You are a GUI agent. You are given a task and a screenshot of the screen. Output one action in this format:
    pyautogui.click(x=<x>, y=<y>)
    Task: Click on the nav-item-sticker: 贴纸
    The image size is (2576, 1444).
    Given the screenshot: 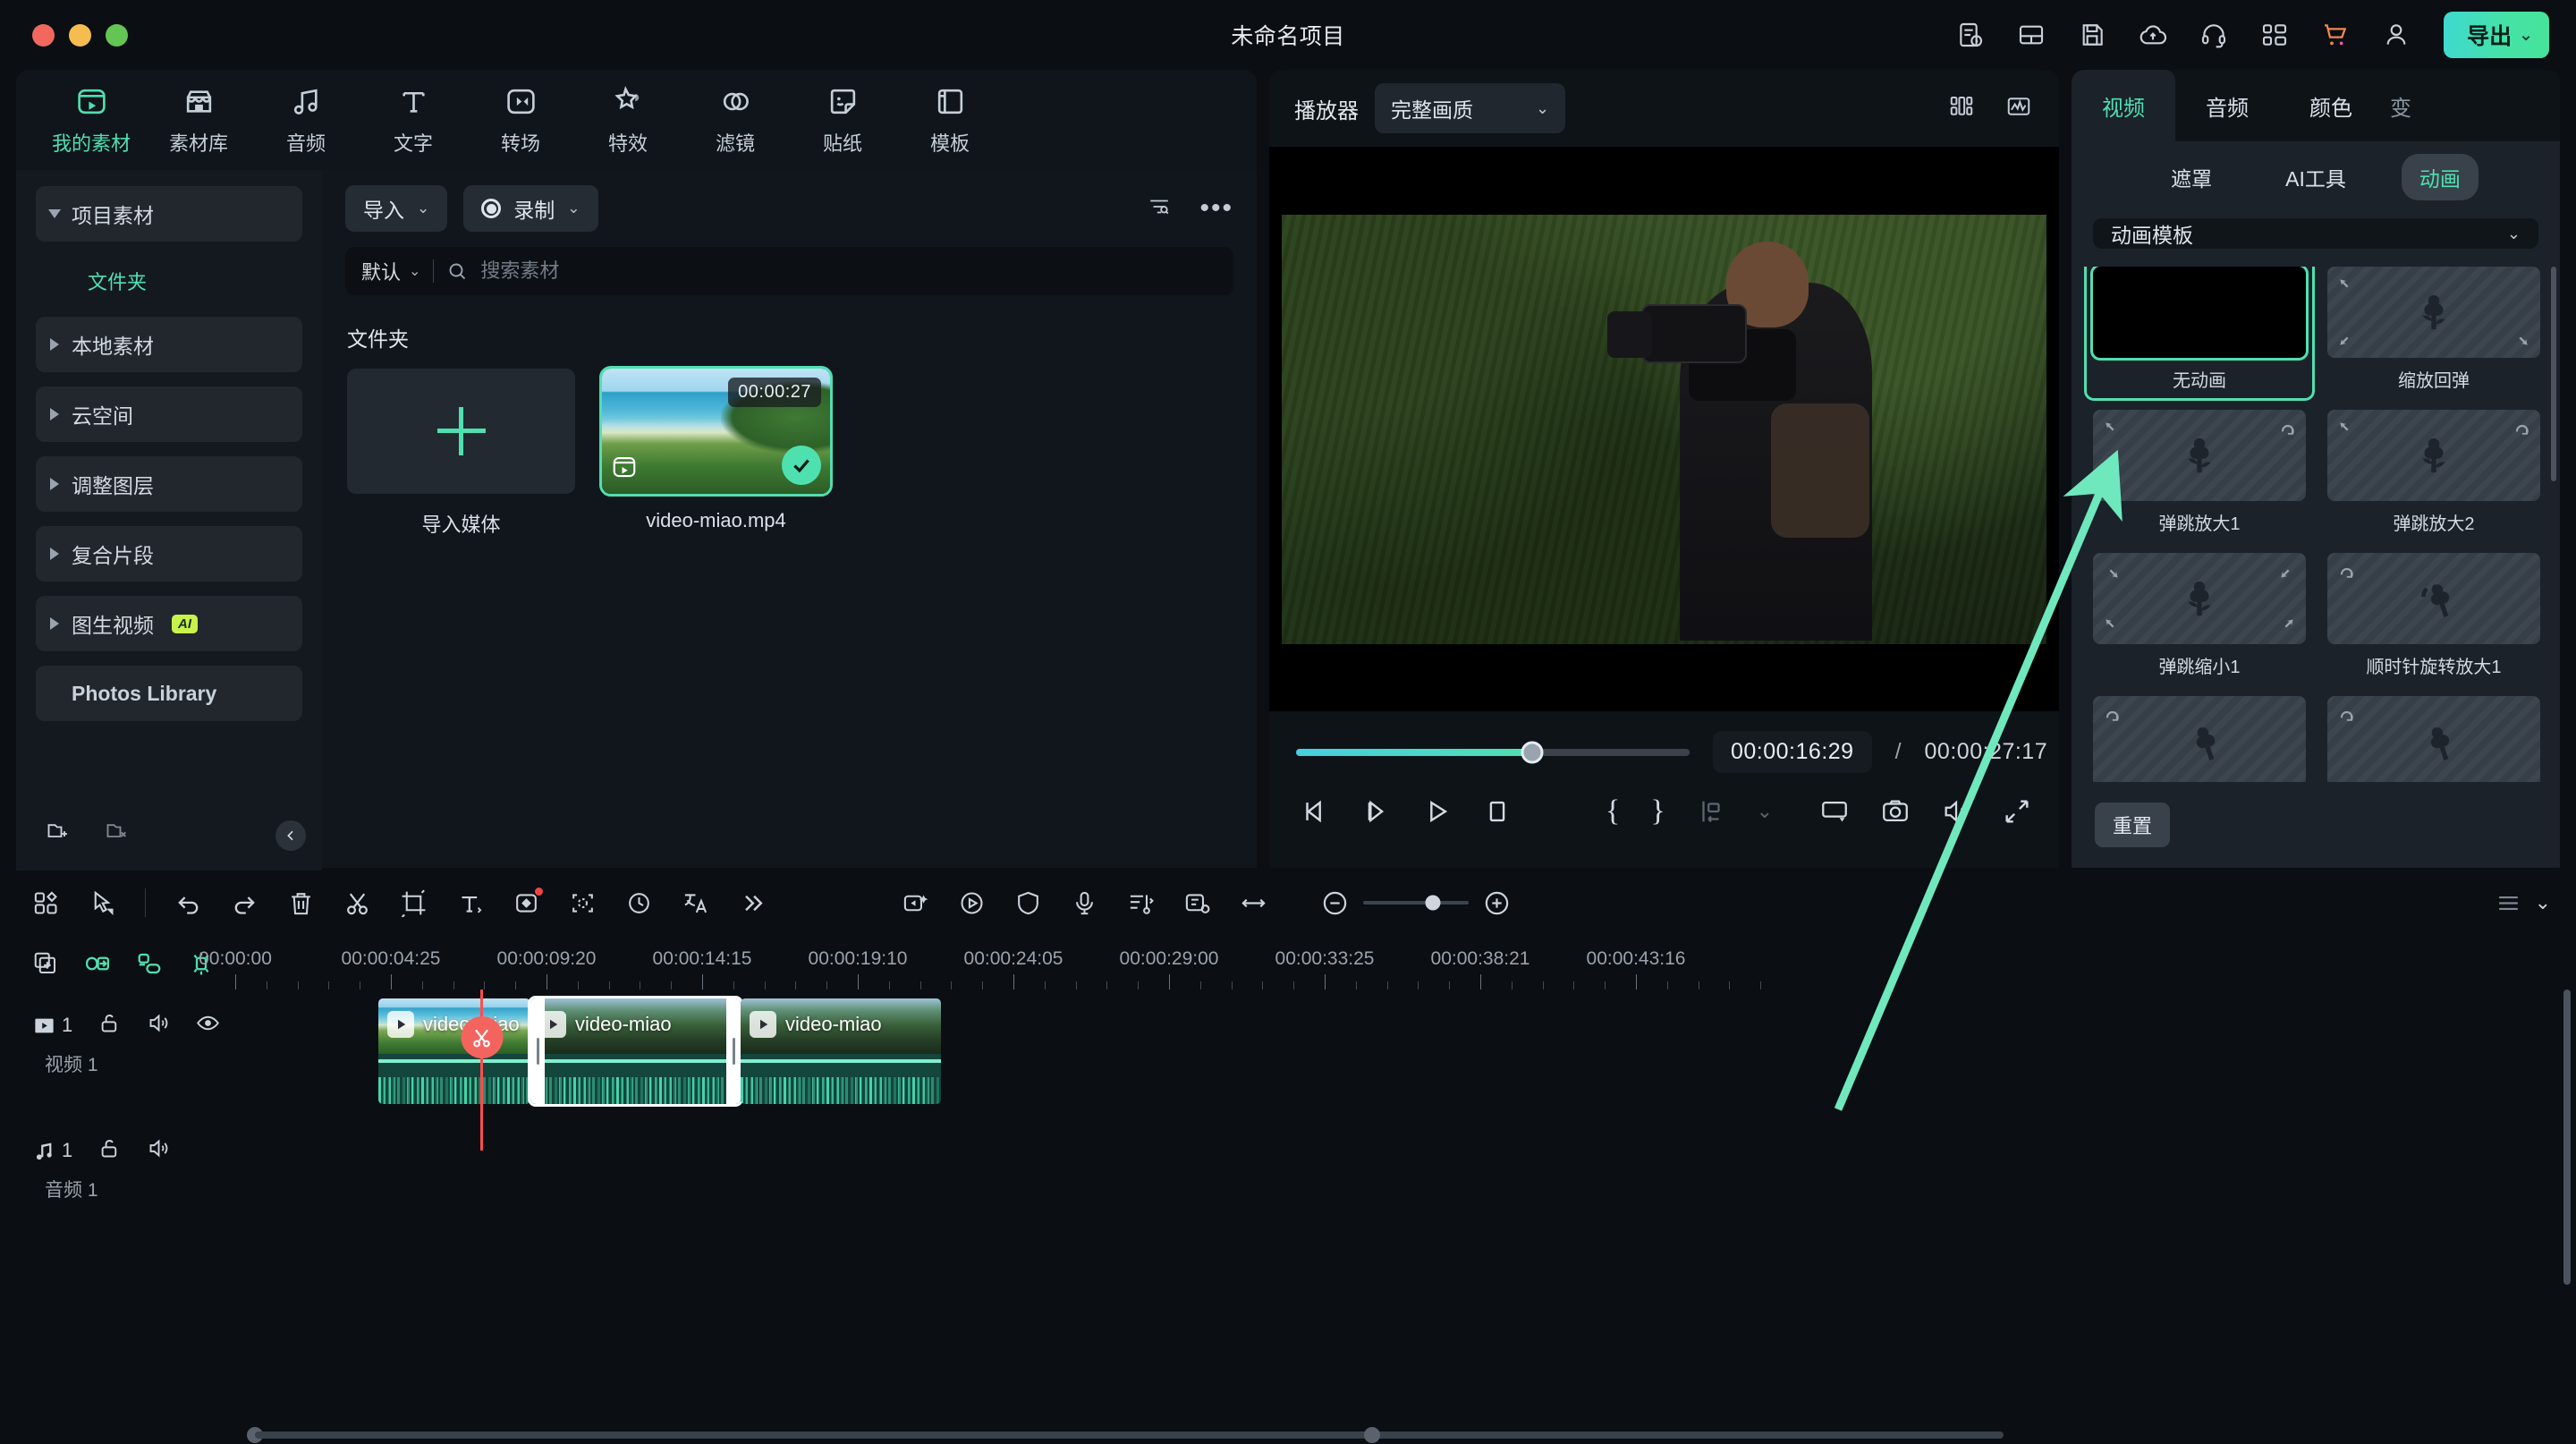 What is the action you would take?
    pyautogui.click(x=842, y=120)
    